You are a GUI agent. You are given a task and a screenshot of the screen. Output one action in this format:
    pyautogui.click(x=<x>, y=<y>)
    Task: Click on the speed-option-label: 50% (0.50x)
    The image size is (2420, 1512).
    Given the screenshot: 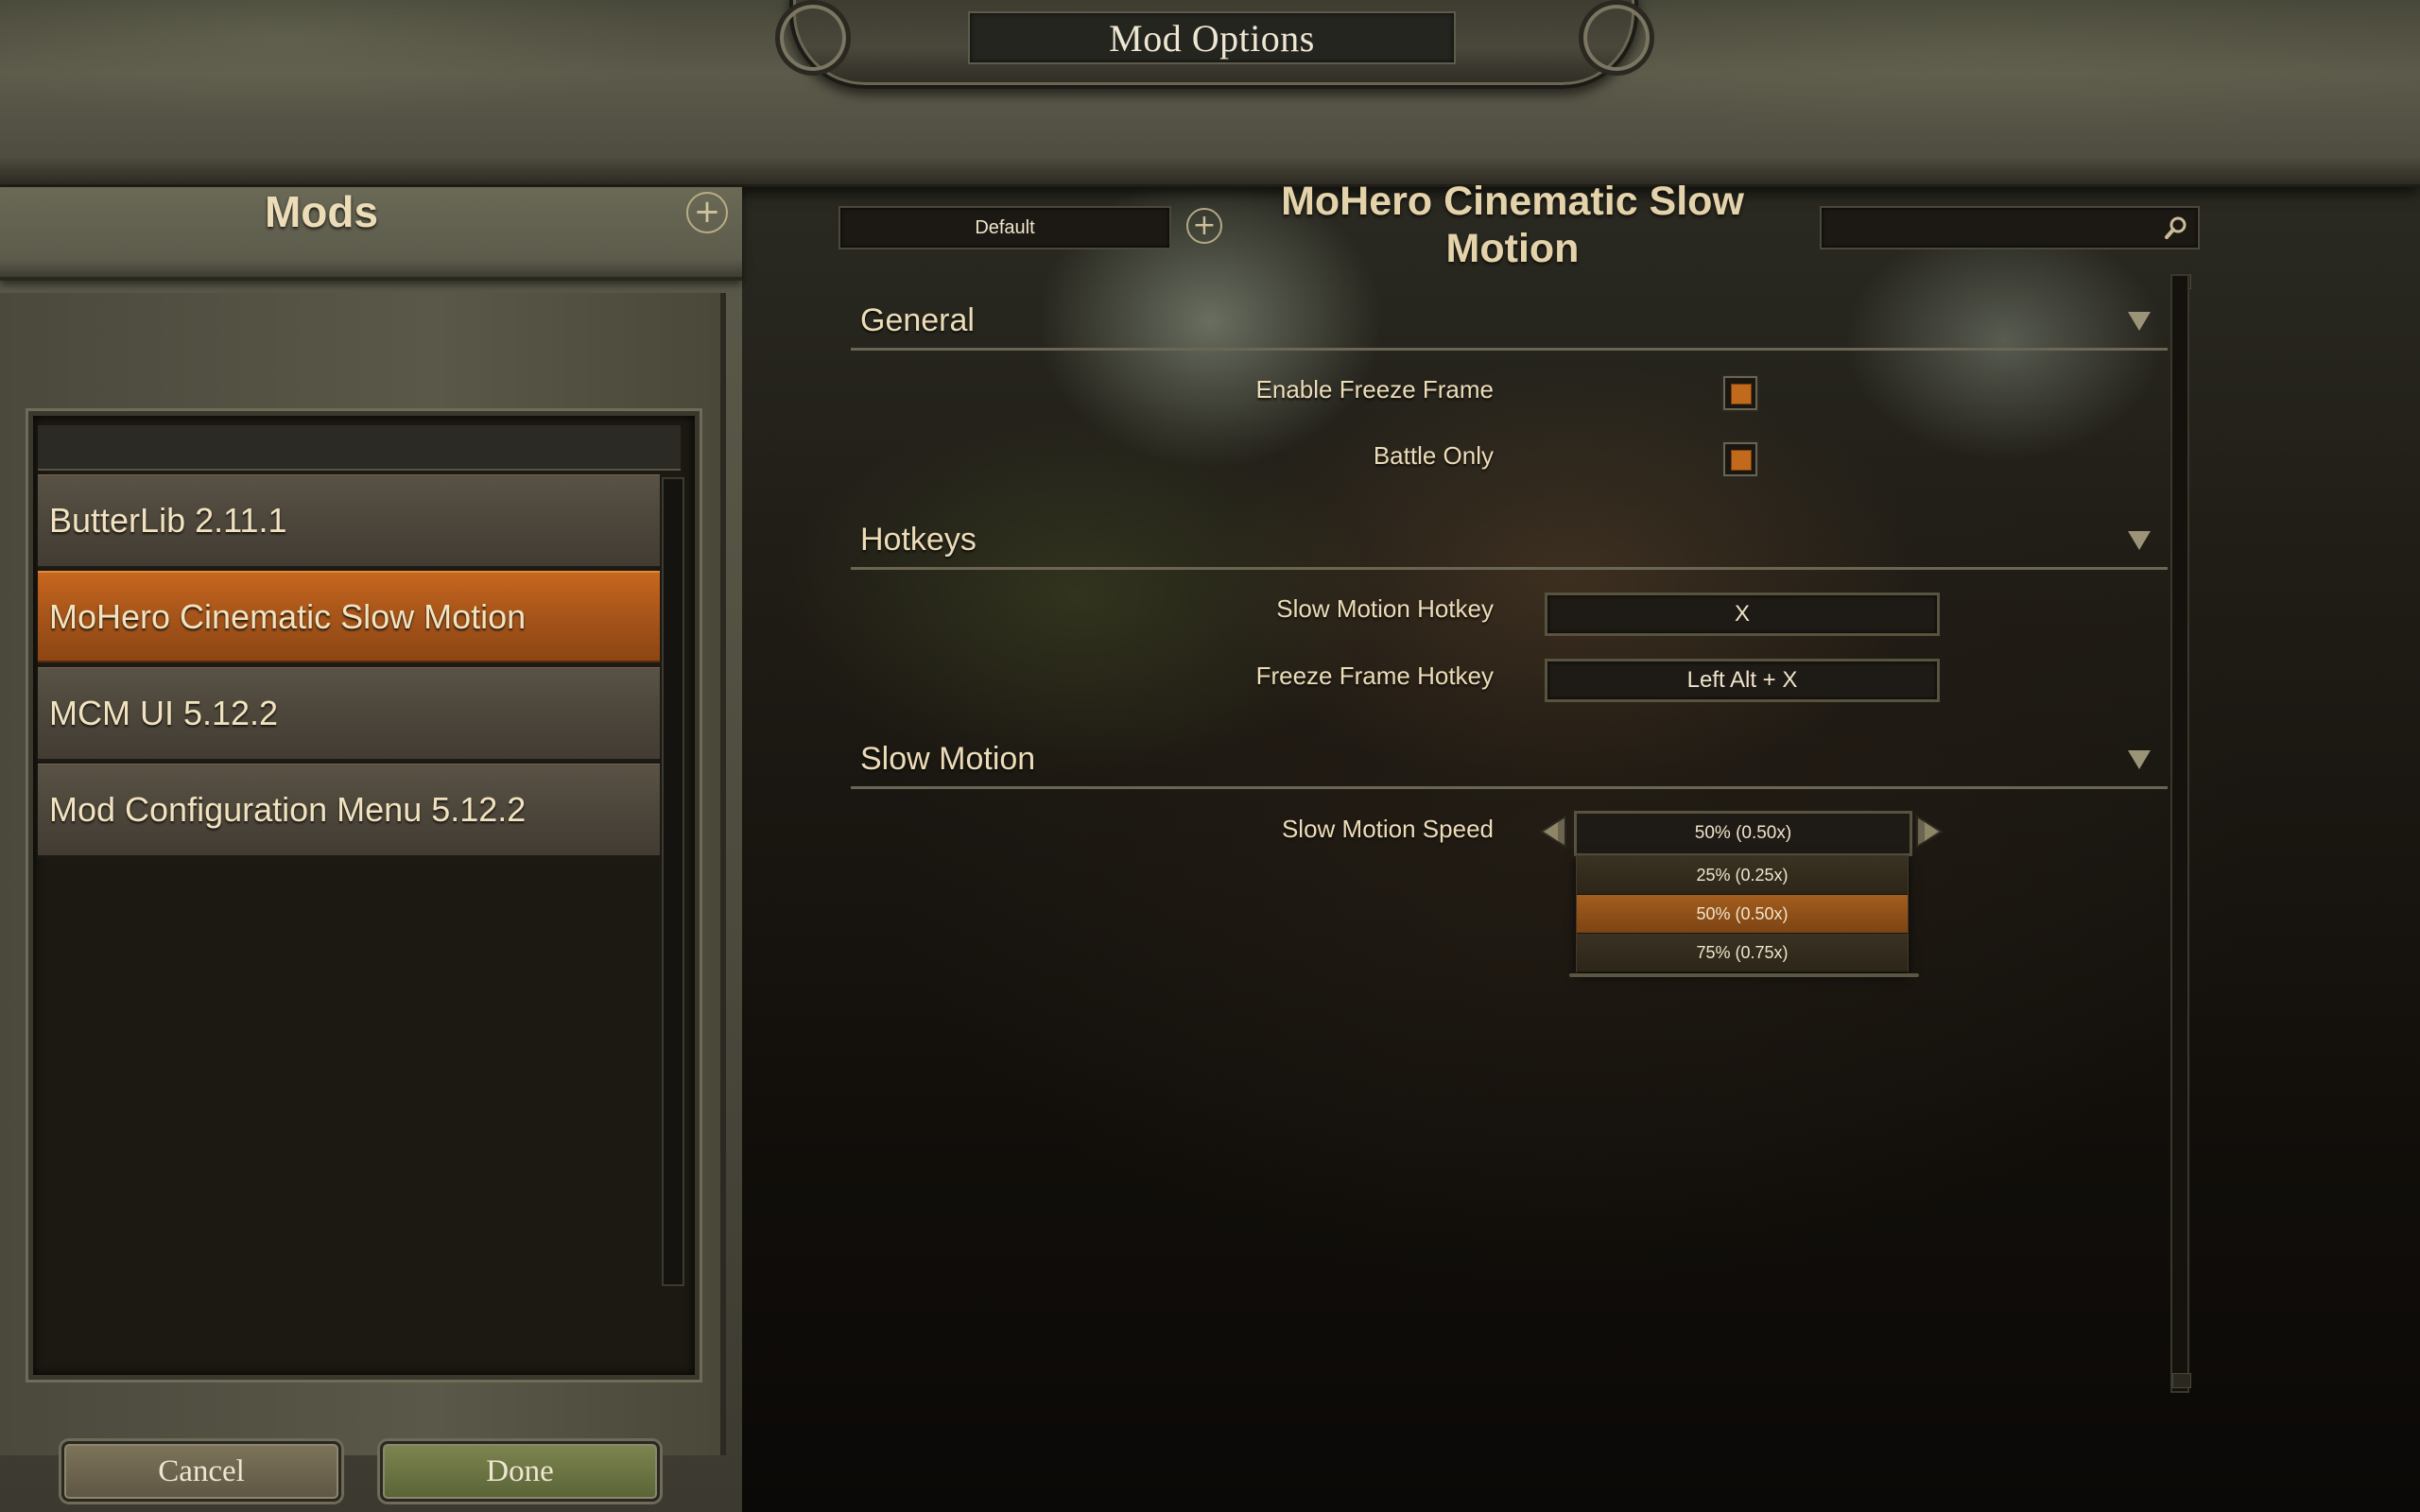 What is the action you would take?
    pyautogui.click(x=1743, y=913)
    